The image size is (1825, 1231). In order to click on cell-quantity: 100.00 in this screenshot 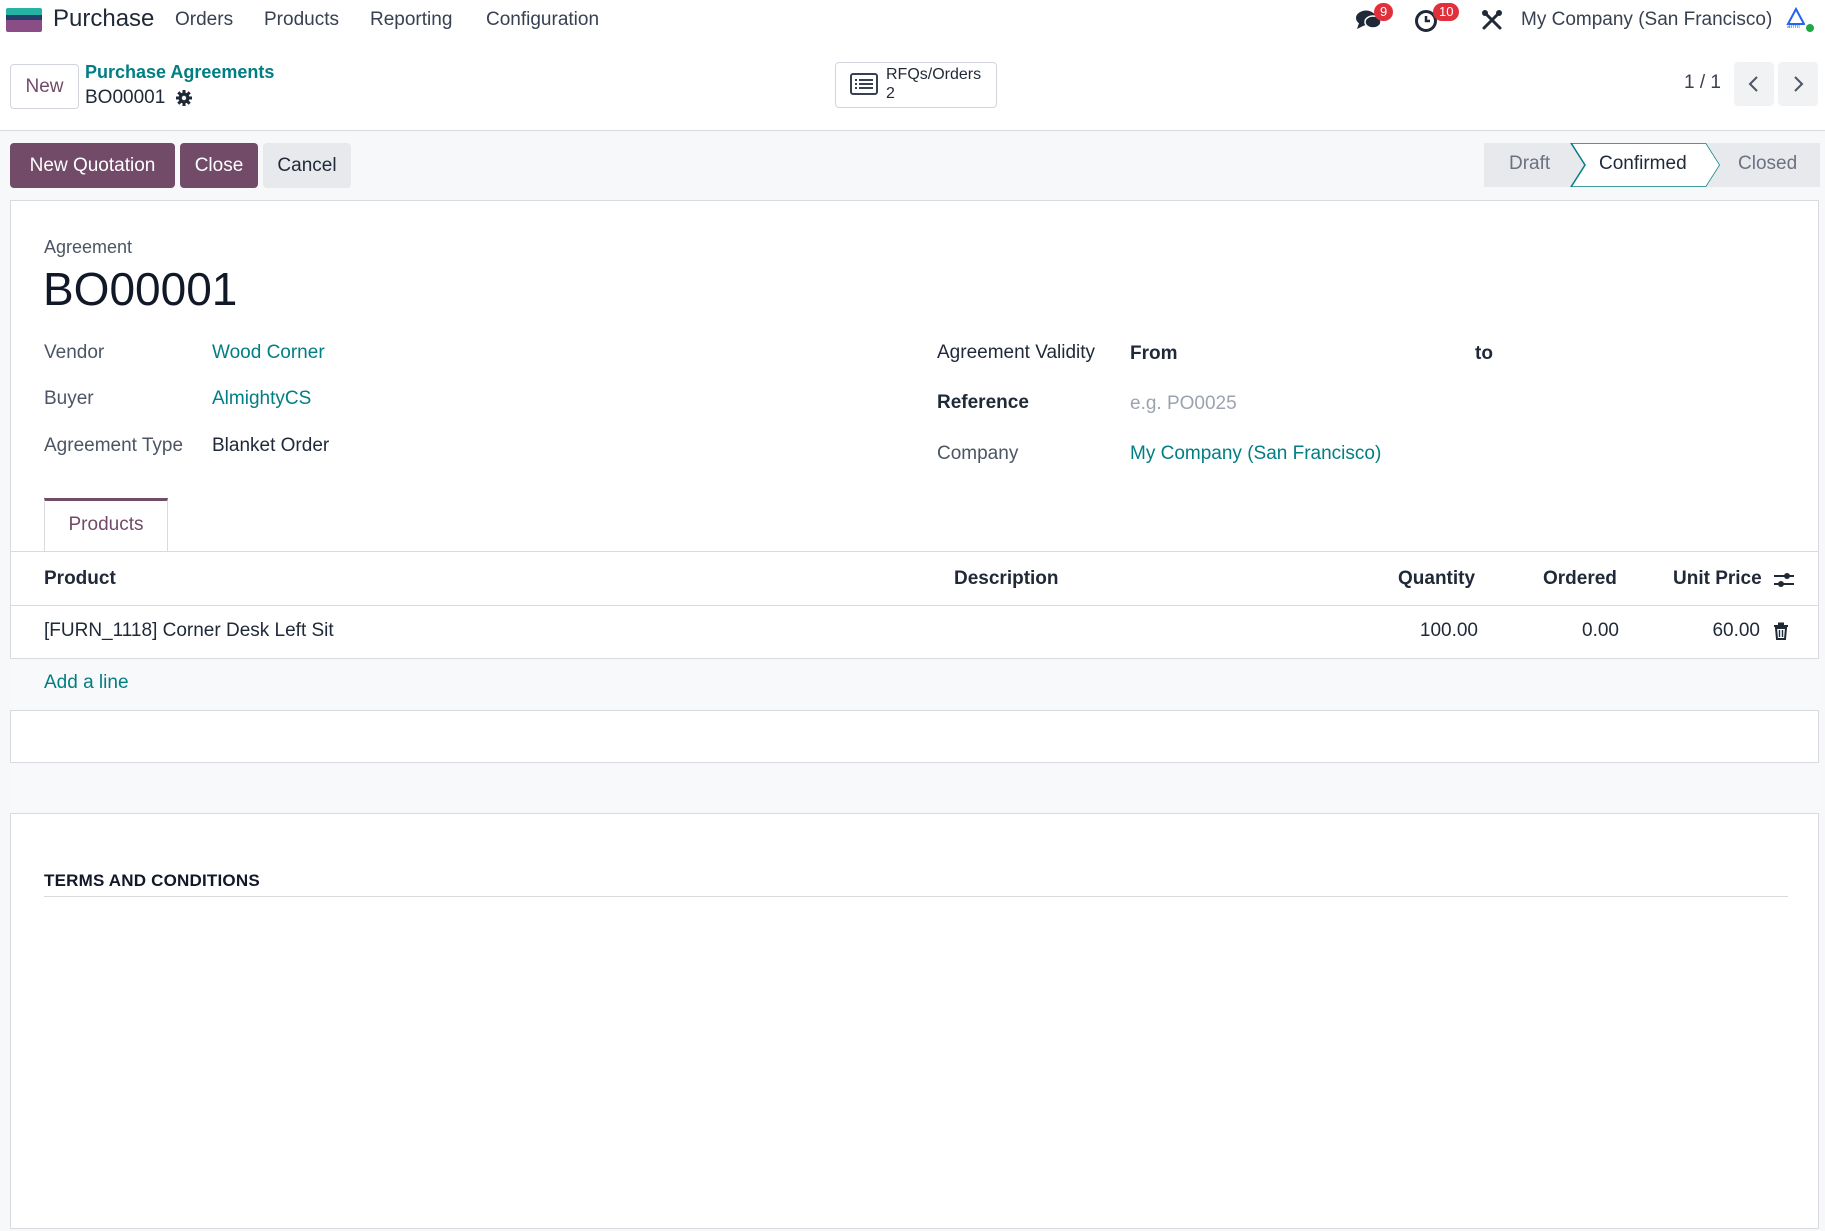, I will do `click(1448, 631)`.